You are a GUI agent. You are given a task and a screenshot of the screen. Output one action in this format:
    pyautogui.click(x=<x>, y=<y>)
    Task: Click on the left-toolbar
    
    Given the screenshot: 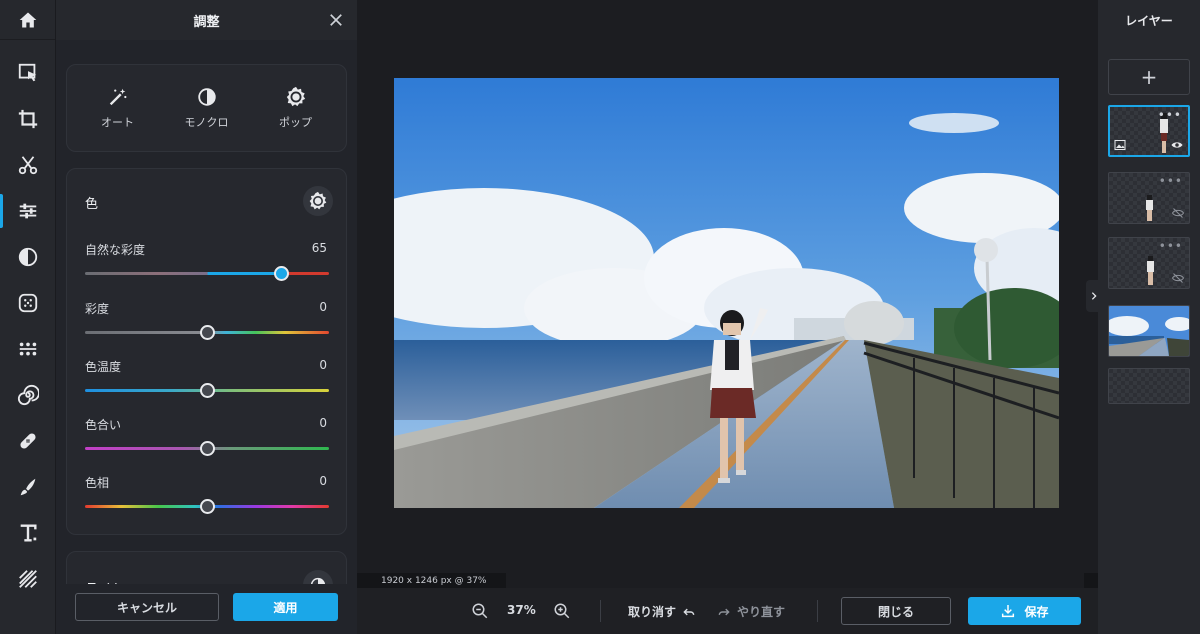 What is the action you would take?
    pyautogui.click(x=28, y=317)
    